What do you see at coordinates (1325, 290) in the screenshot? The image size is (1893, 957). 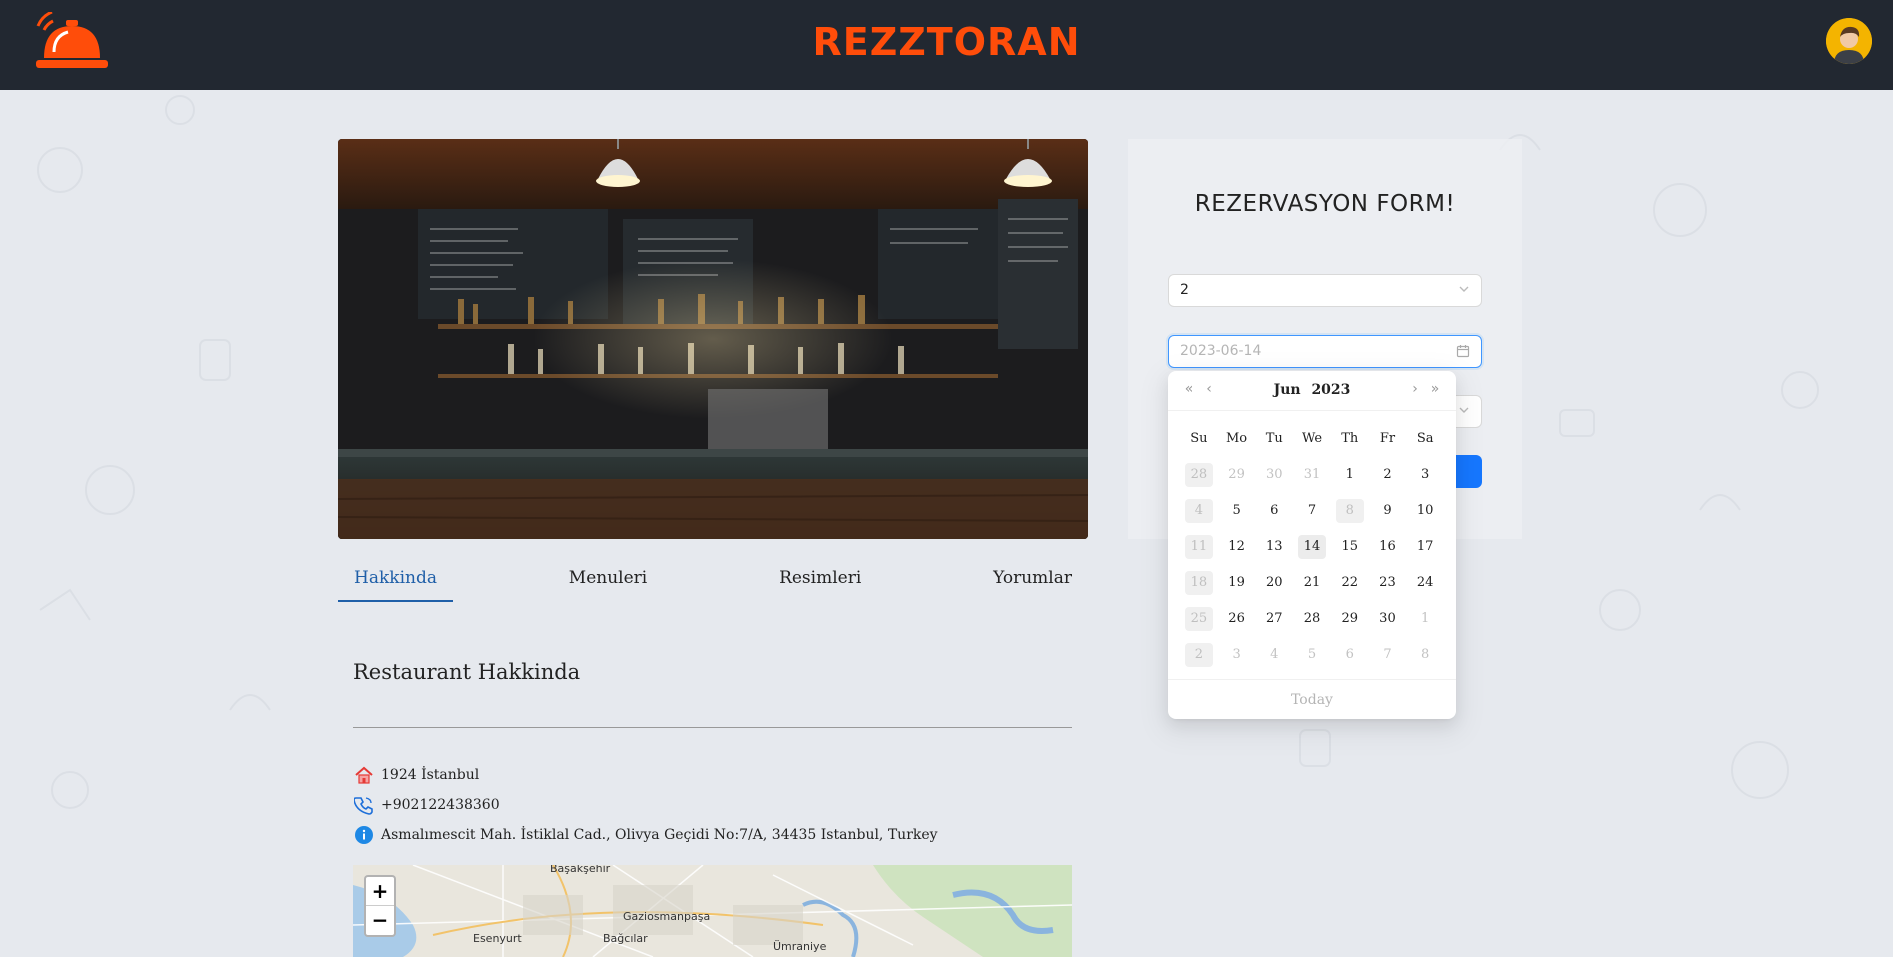 I see `guest-count-select: 2` at bounding box center [1325, 290].